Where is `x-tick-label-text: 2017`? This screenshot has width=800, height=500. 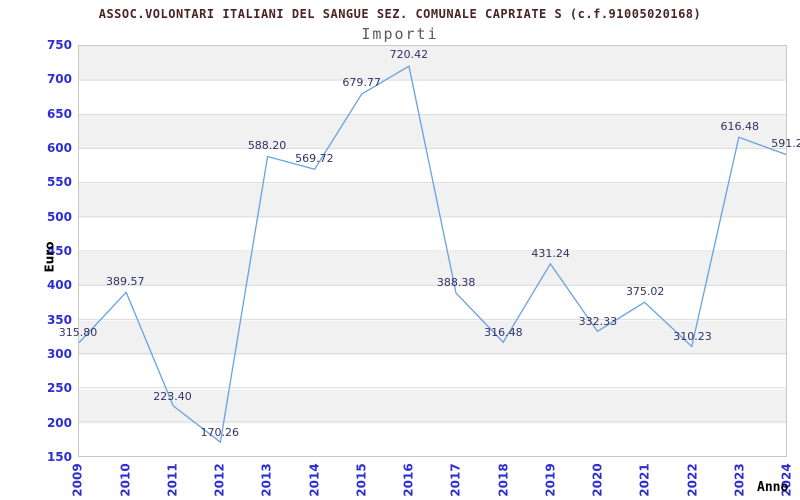 x-tick-label-text: 2017 is located at coordinates (456, 480).